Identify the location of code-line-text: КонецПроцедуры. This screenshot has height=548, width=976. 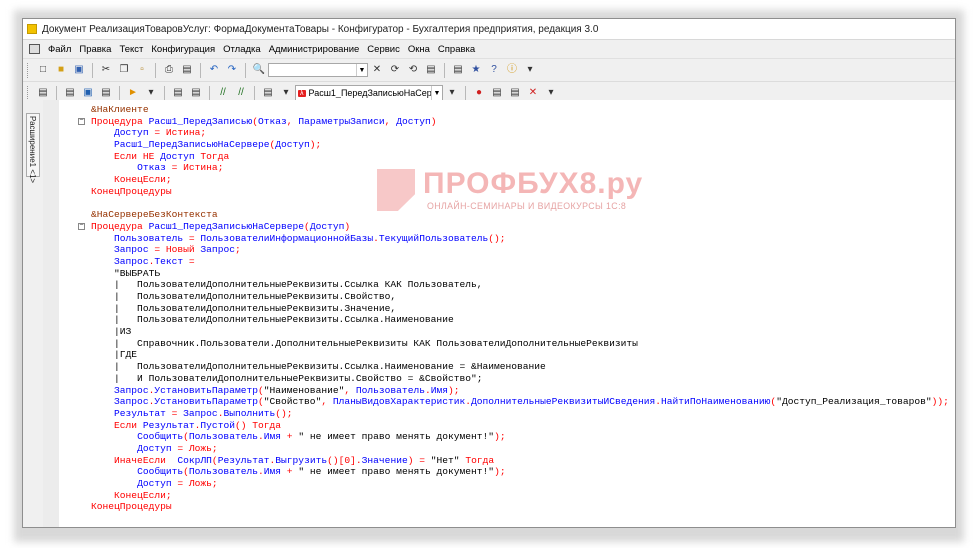
(131, 507).